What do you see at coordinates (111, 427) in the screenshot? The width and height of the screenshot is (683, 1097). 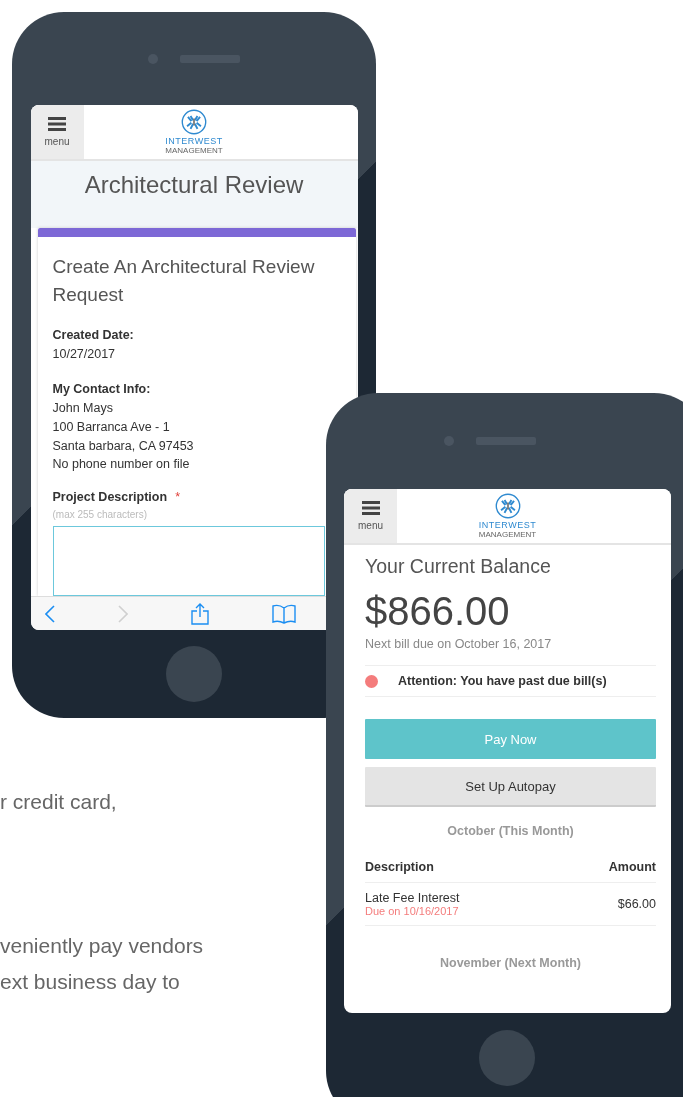 I see `info-value: 100 Barranca Ave - 1` at bounding box center [111, 427].